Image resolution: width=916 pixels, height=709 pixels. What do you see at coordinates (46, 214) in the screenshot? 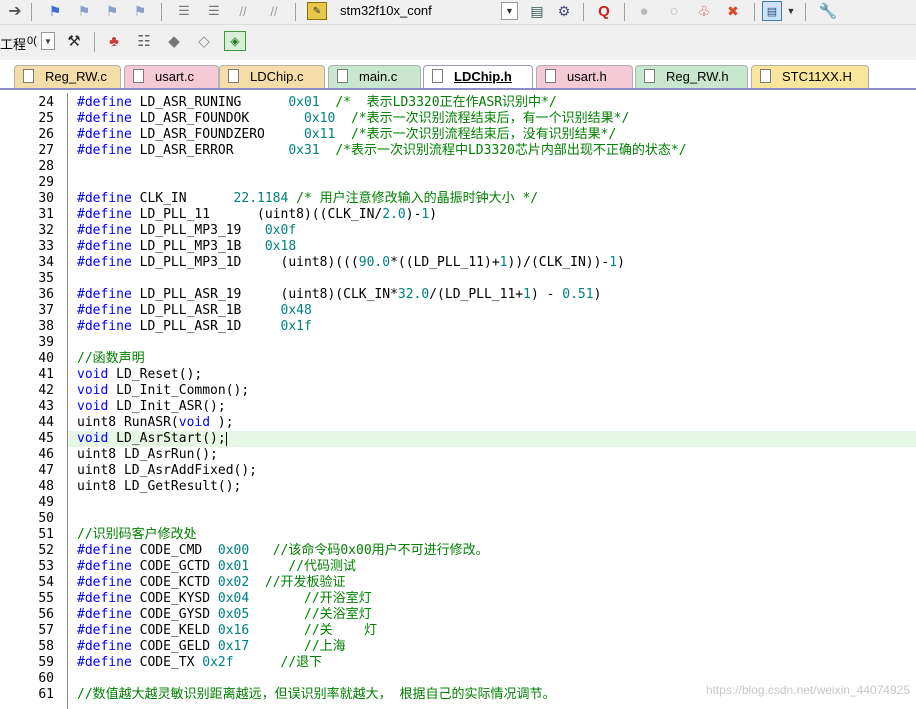
I see `line-number: 31` at bounding box center [46, 214].